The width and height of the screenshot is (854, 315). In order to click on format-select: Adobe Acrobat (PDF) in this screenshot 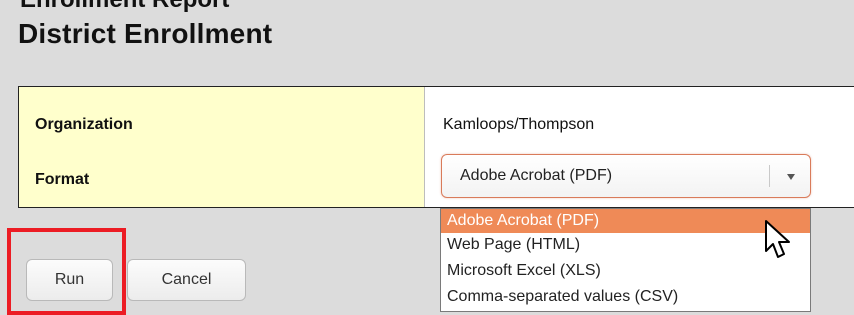, I will do `click(626, 176)`.